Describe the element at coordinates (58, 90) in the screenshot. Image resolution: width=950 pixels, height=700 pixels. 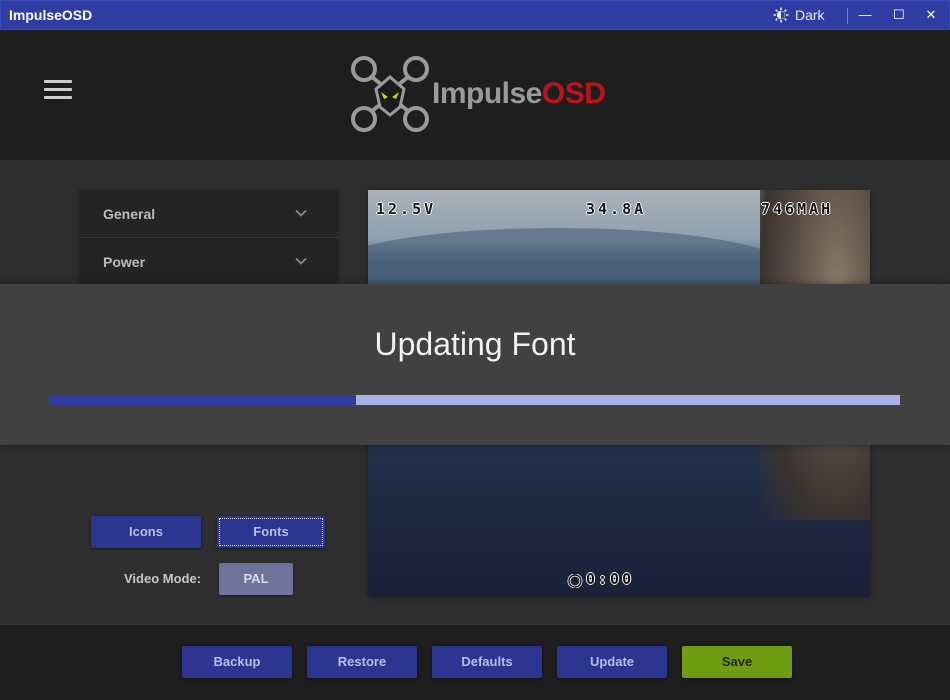
I see `menu-icon` at that location.